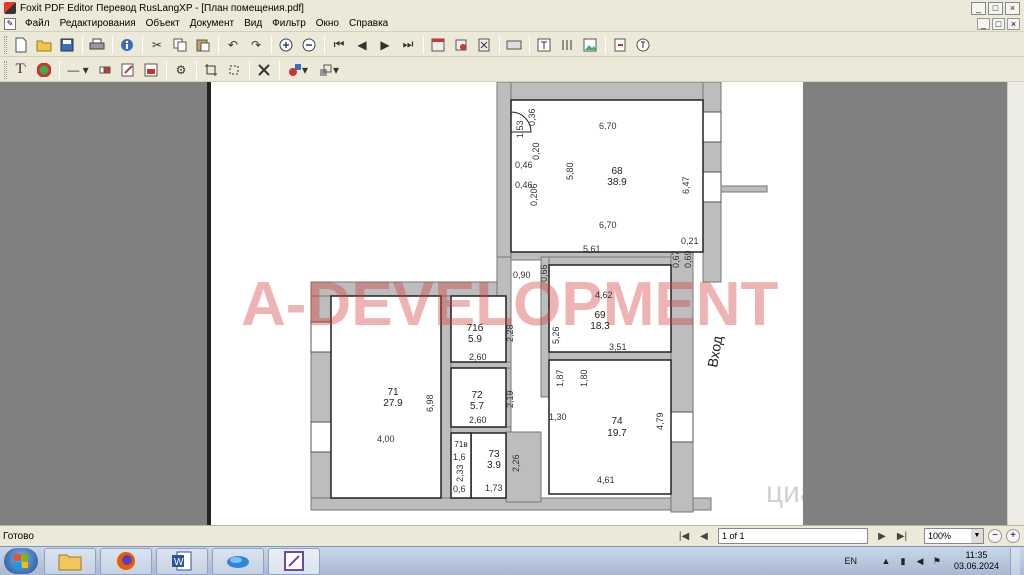  I want to click on dimension-label: 5,61, so click(592, 249).